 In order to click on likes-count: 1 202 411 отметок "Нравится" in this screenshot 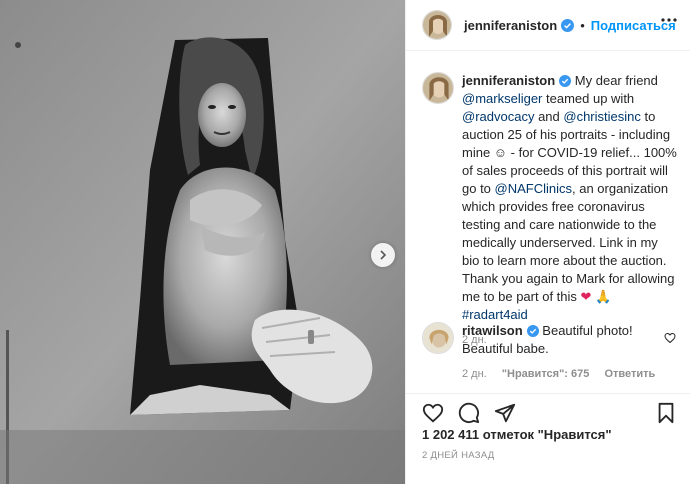, I will do `click(517, 434)`.